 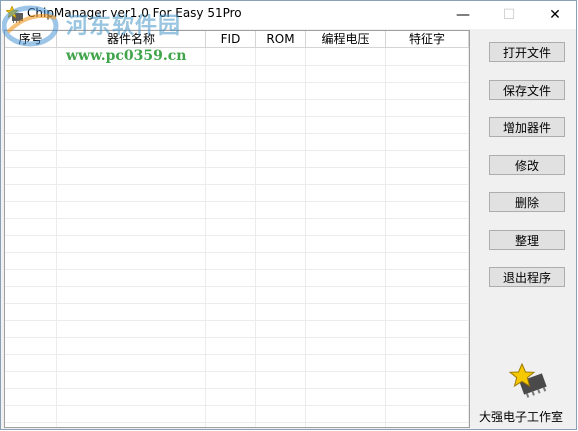 I want to click on column-header-signature: 特征字, so click(x=427, y=39).